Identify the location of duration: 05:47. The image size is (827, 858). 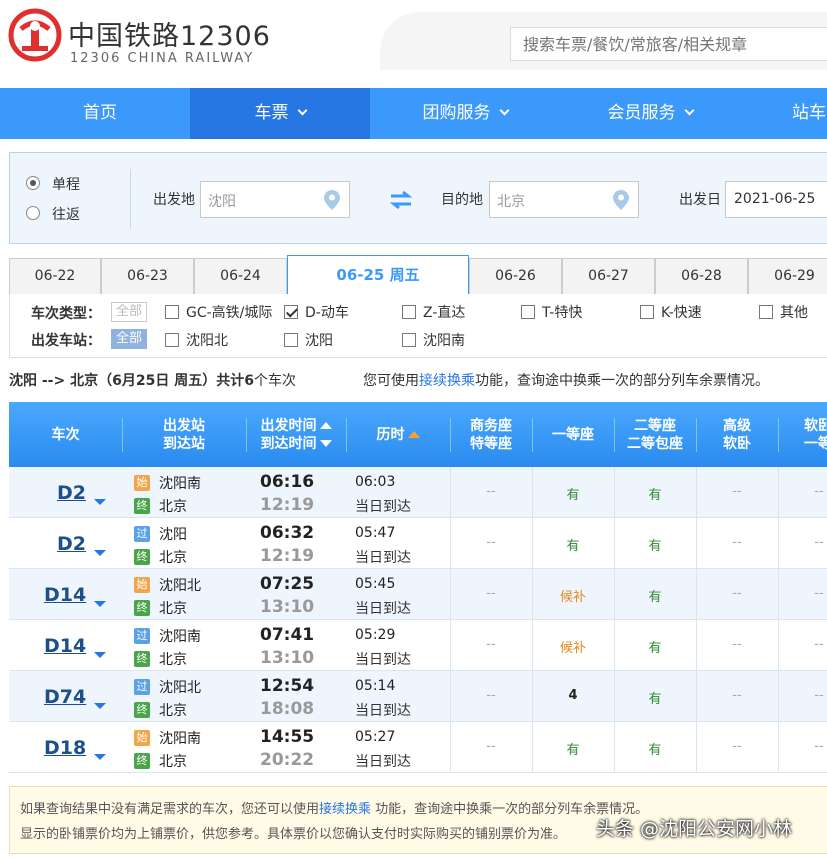
(375, 533).